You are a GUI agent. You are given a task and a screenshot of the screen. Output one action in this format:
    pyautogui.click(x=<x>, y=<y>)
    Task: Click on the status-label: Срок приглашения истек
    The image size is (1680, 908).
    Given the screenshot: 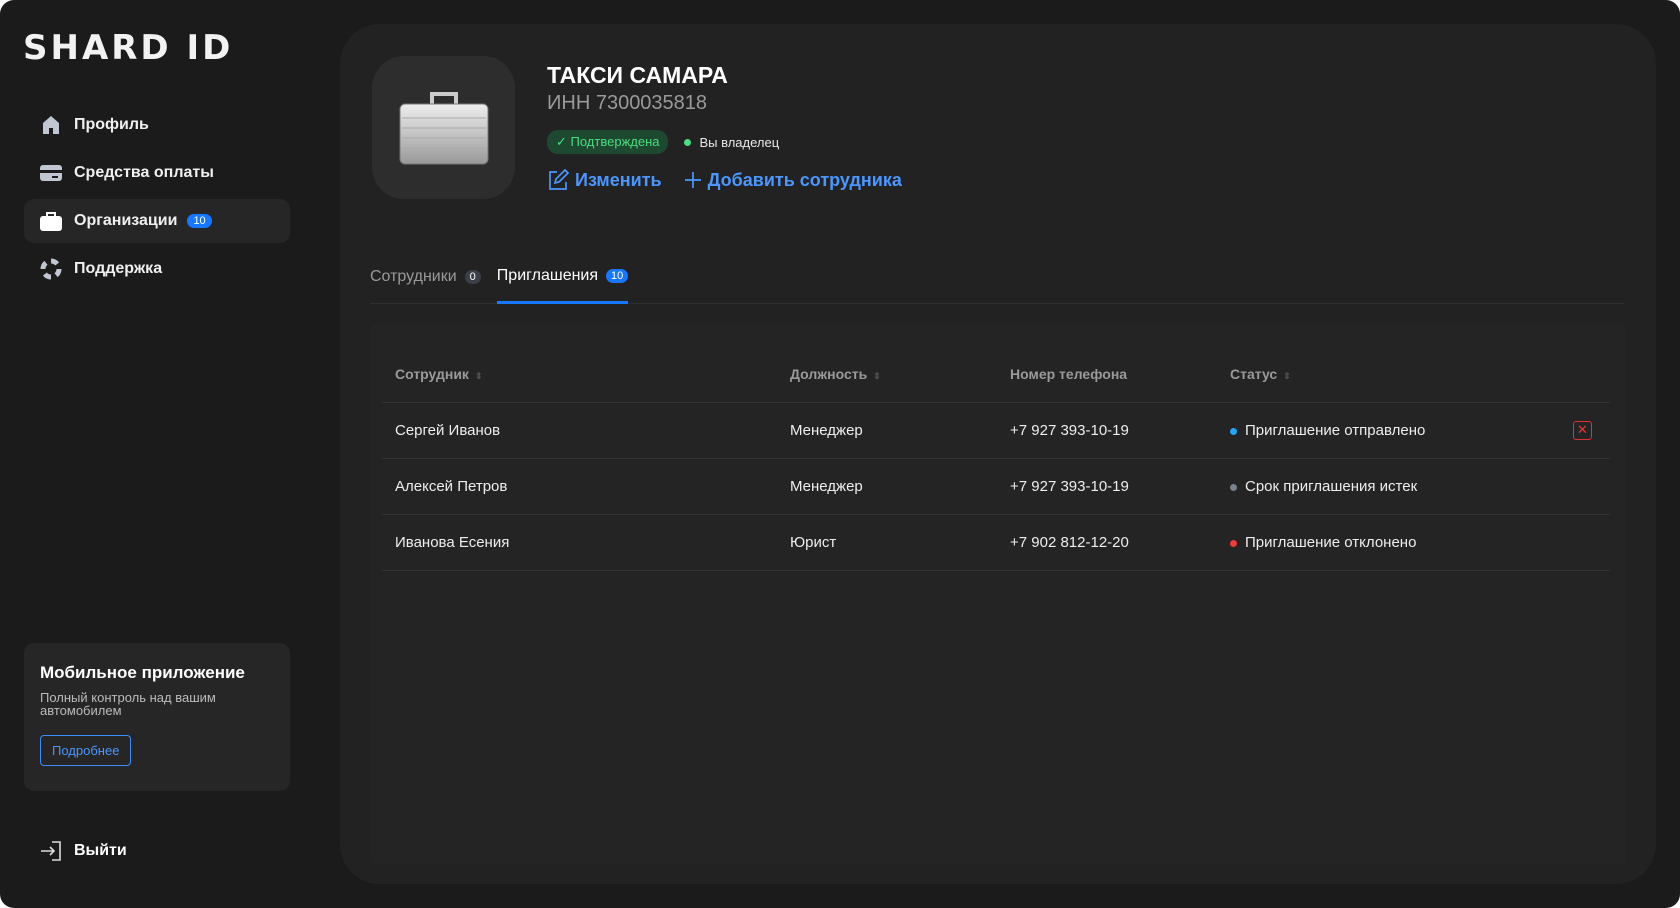 What is the action you would take?
    pyautogui.click(x=1331, y=486)
    